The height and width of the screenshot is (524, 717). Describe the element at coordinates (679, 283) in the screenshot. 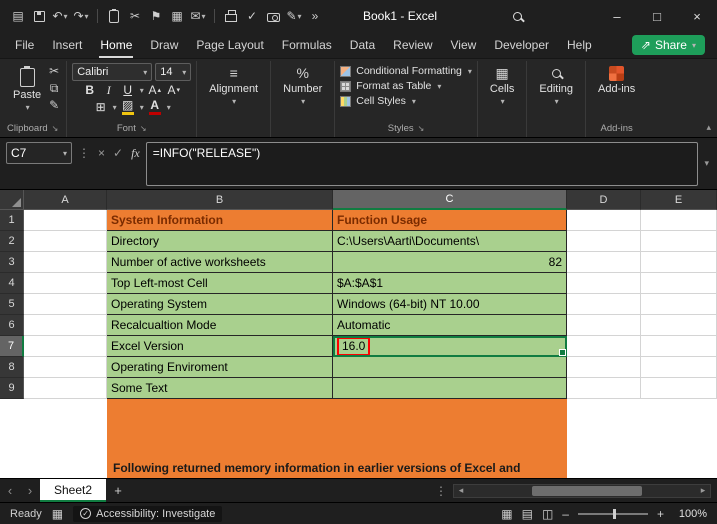

I see `cell-E4` at that location.